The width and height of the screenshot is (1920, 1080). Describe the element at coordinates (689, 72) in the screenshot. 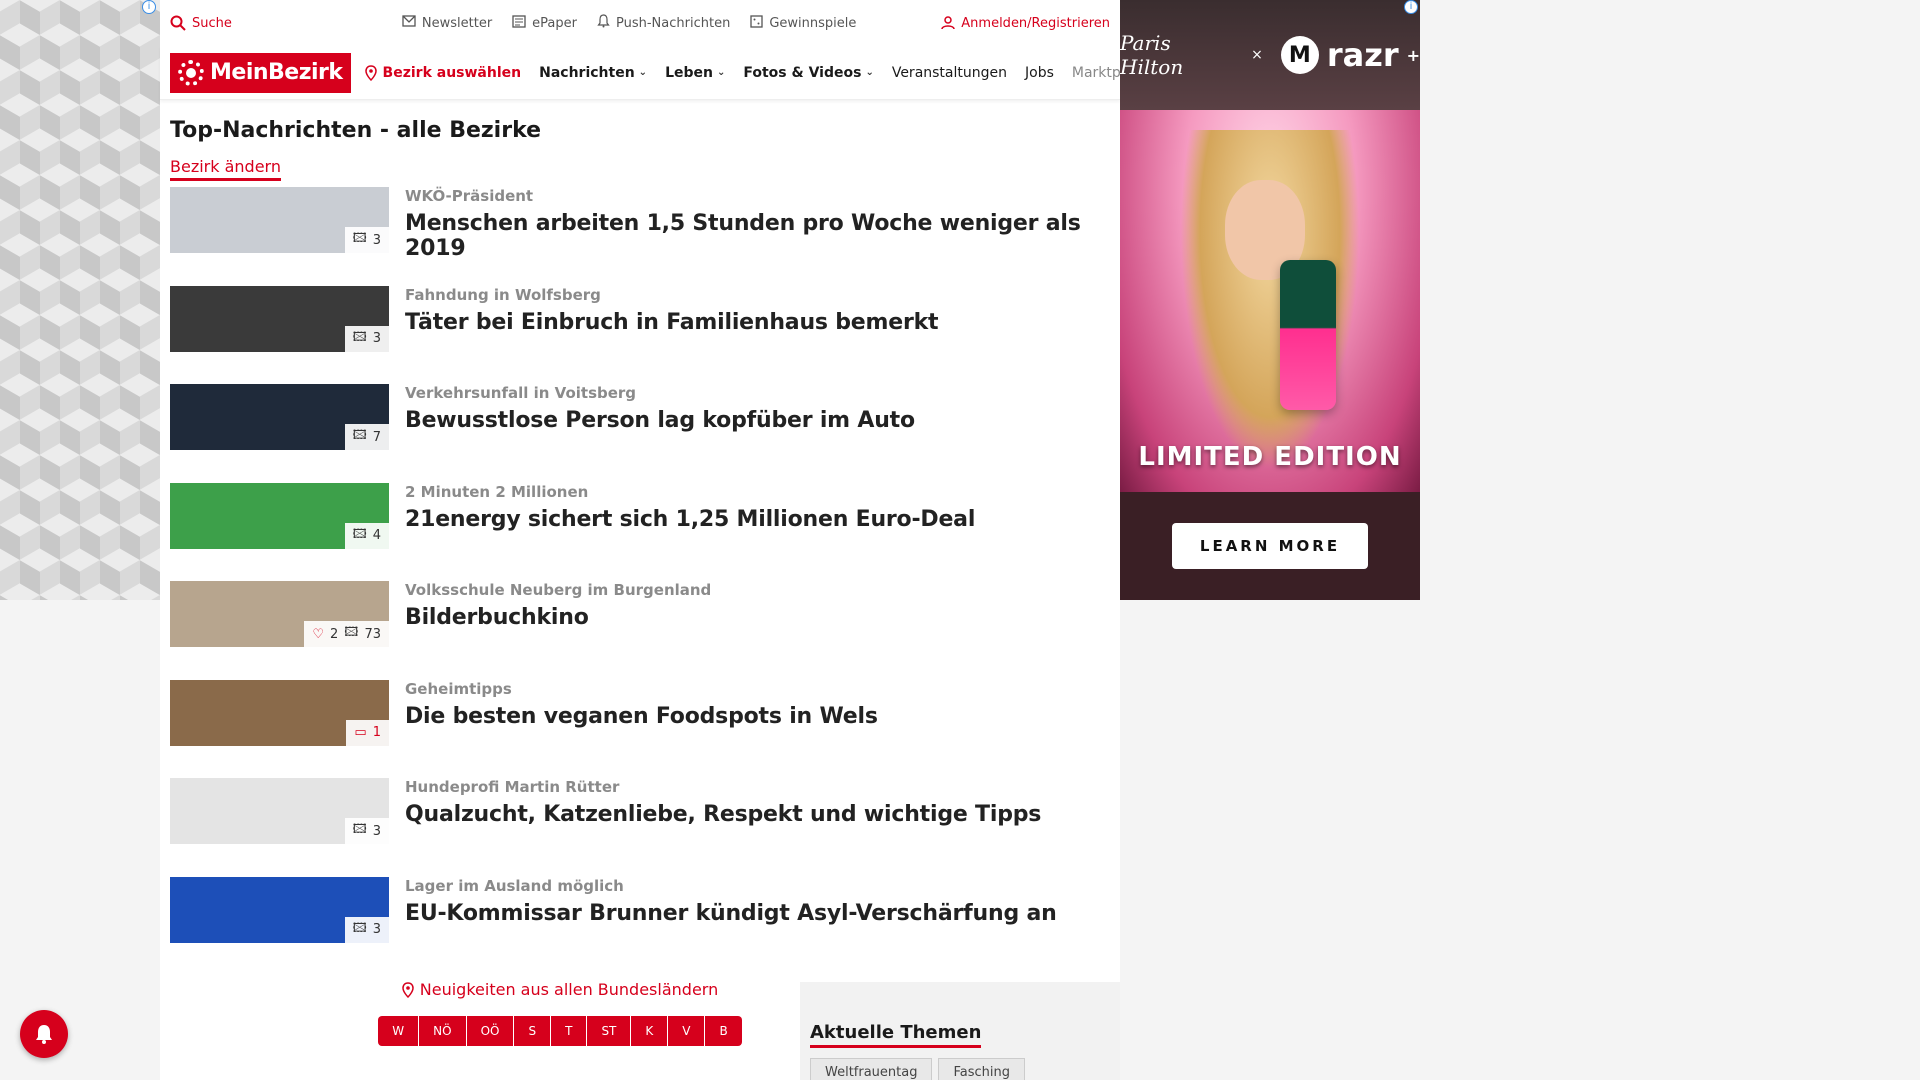

I see `nav-item-label: Leben` at that location.